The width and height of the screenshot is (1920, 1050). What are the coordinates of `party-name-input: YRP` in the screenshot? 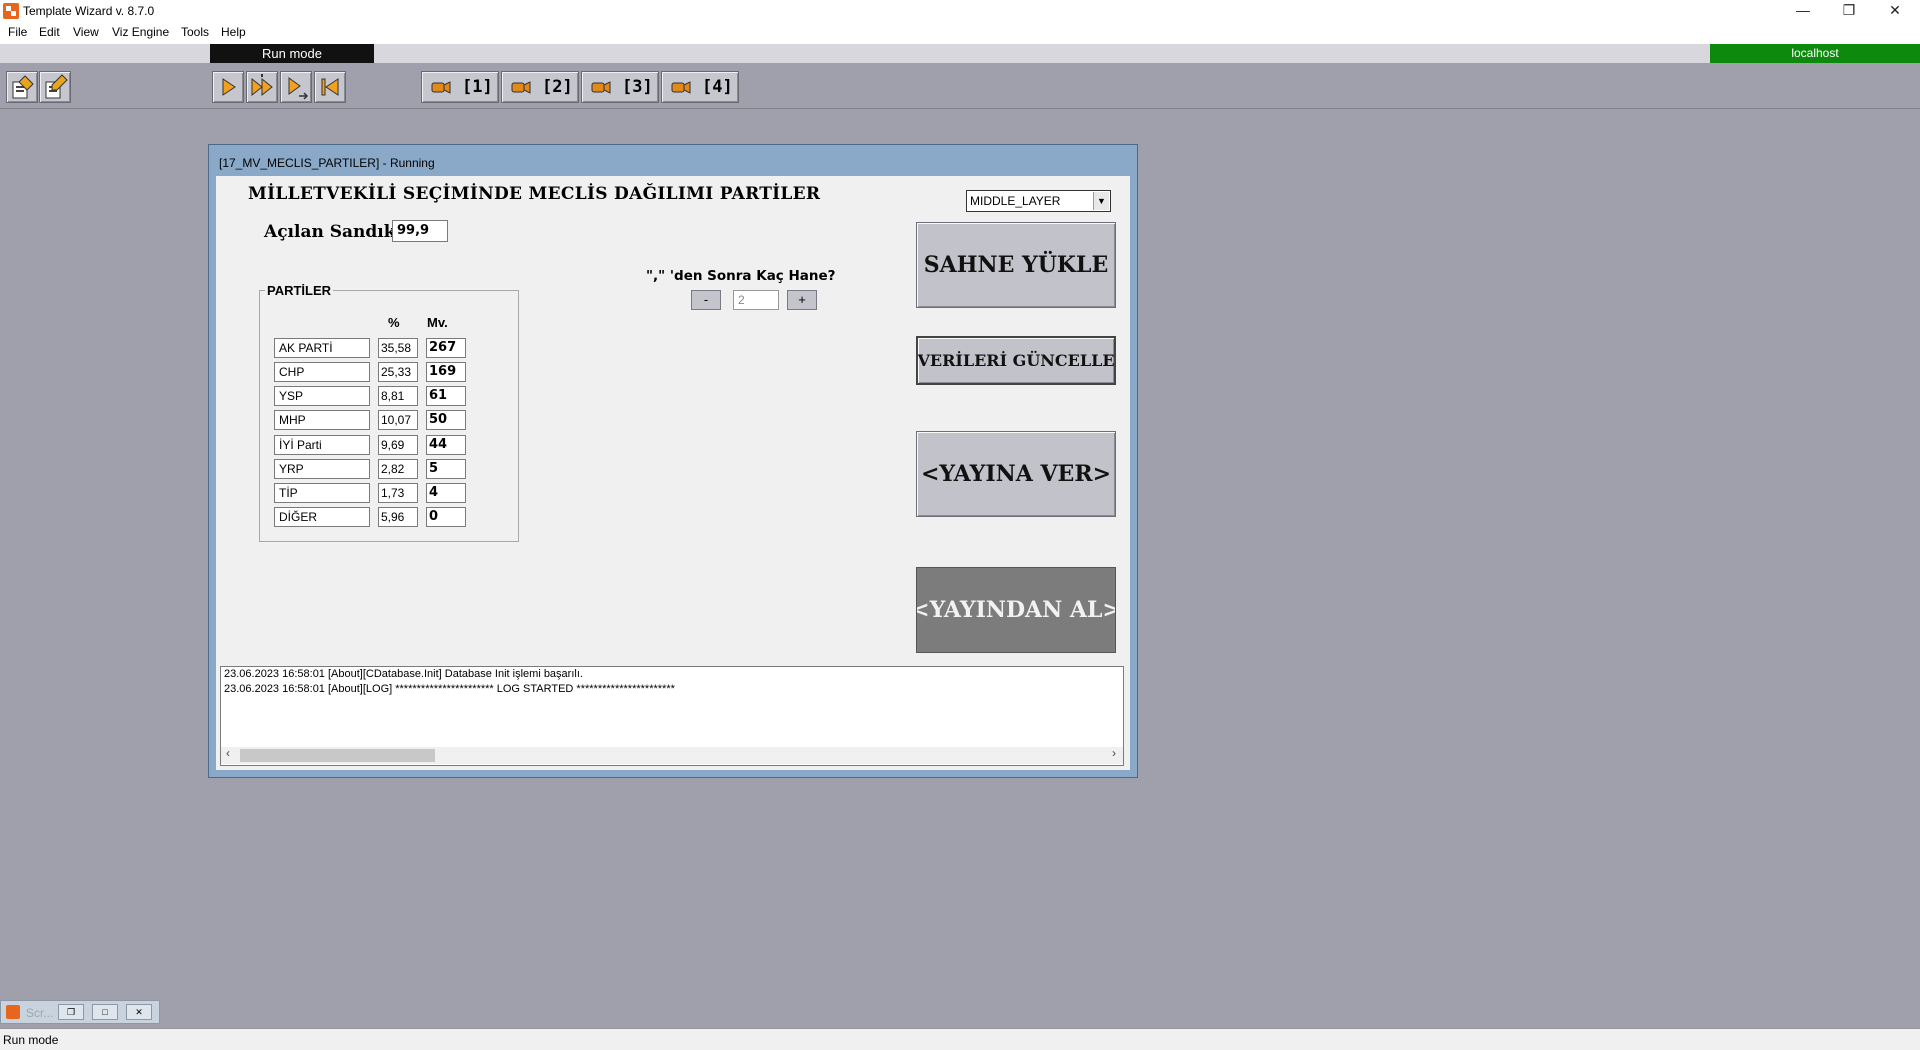 It's located at (322, 469).